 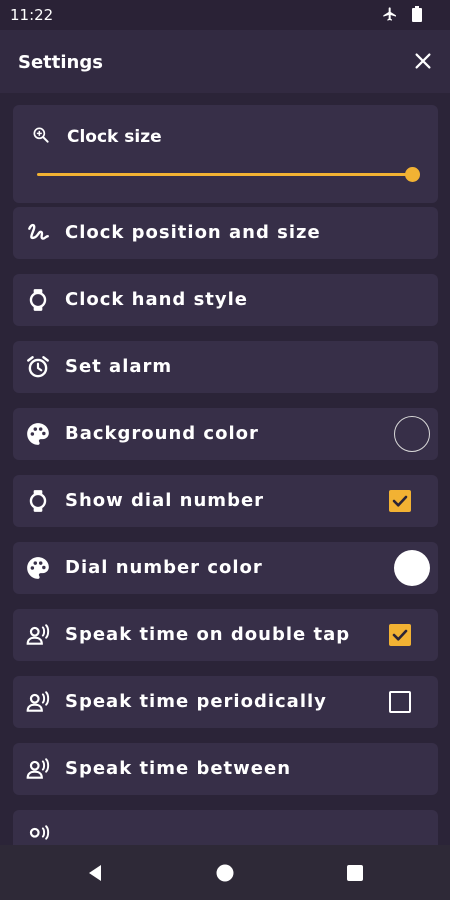 What do you see at coordinates (165, 500) in the screenshot?
I see `row-label: Show dial number` at bounding box center [165, 500].